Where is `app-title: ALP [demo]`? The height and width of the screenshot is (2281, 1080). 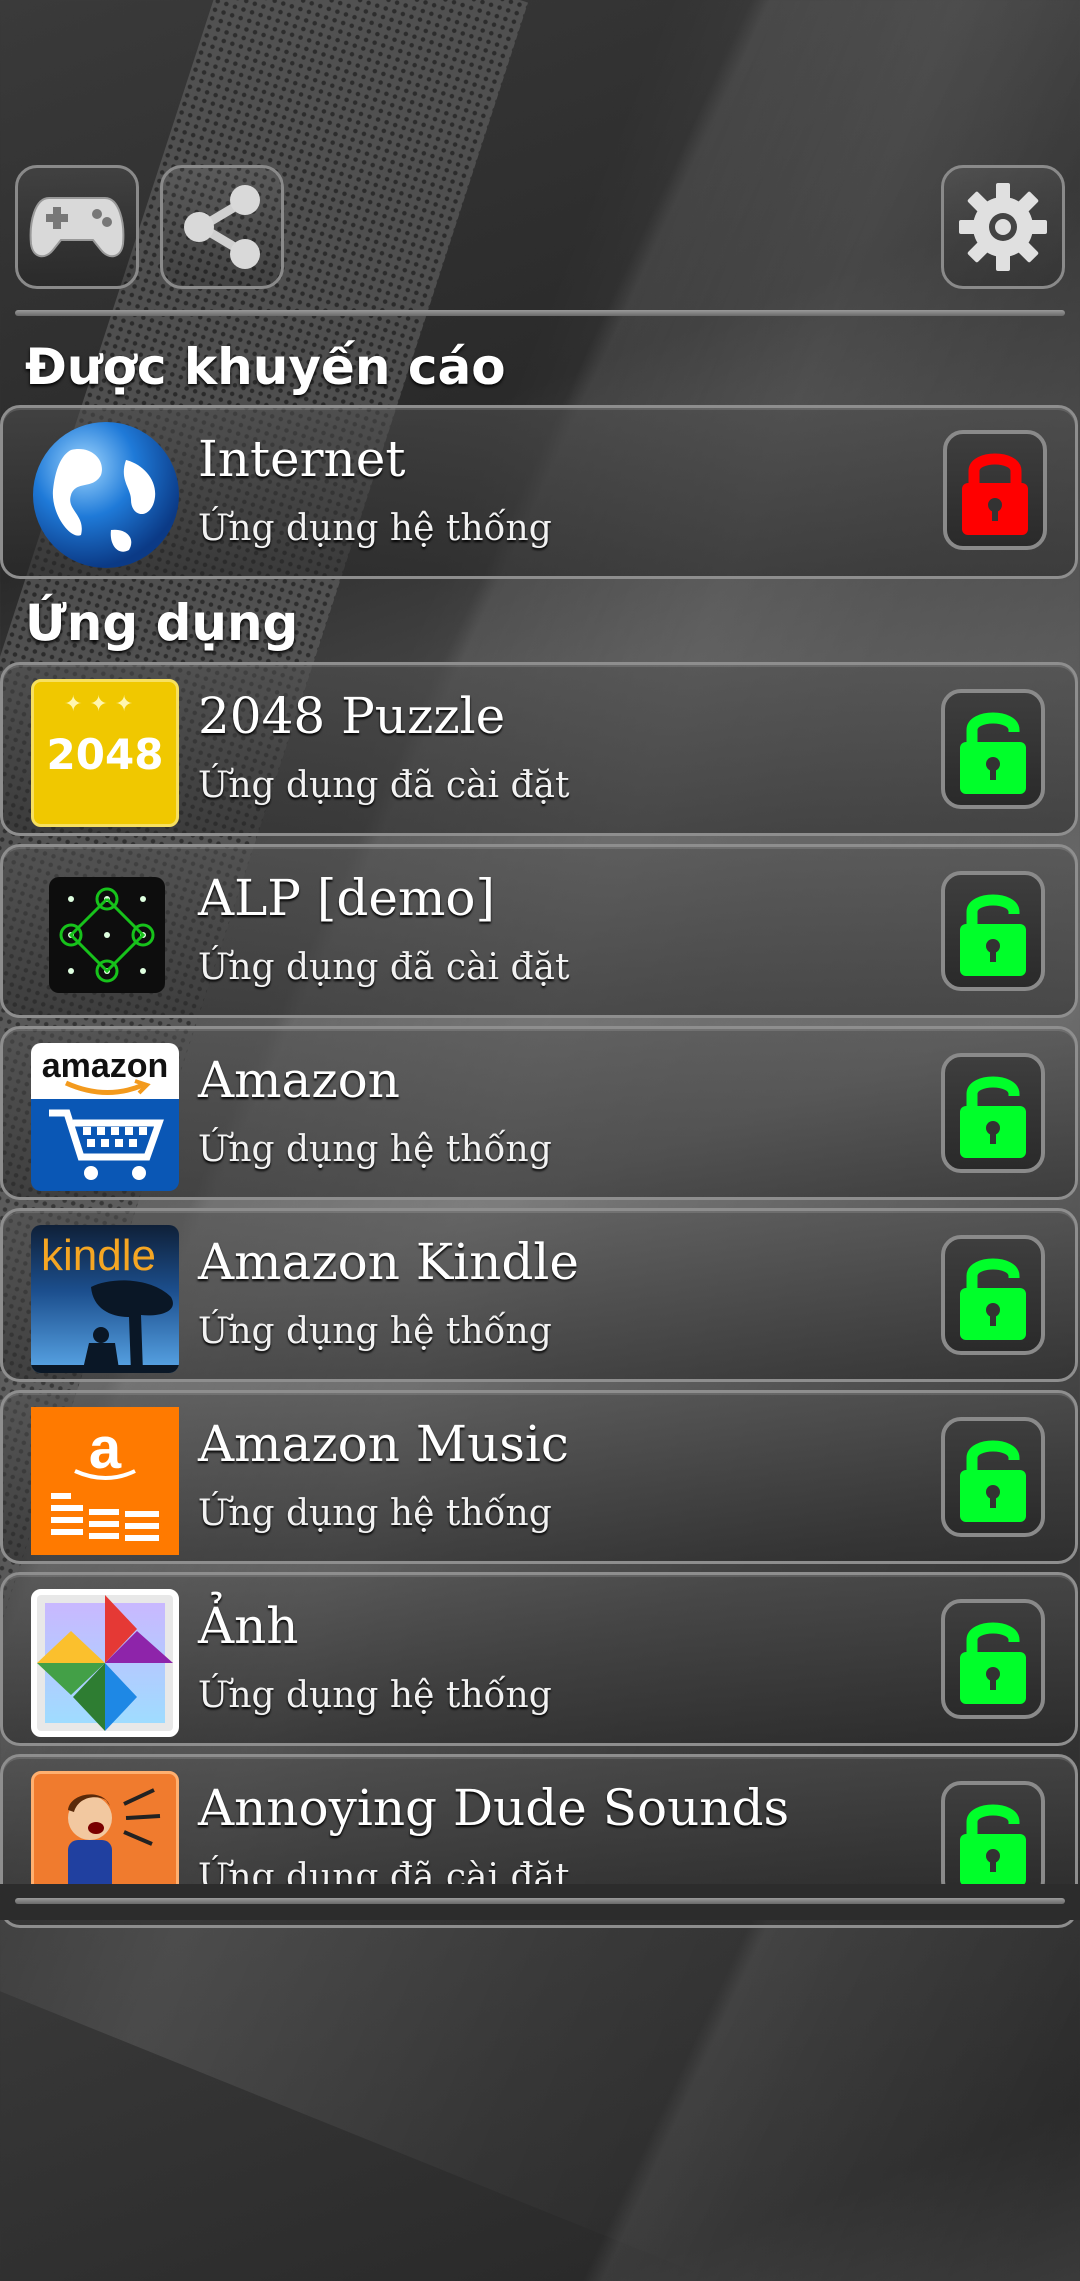
app-title: ALP [demo] is located at coordinates (346, 898).